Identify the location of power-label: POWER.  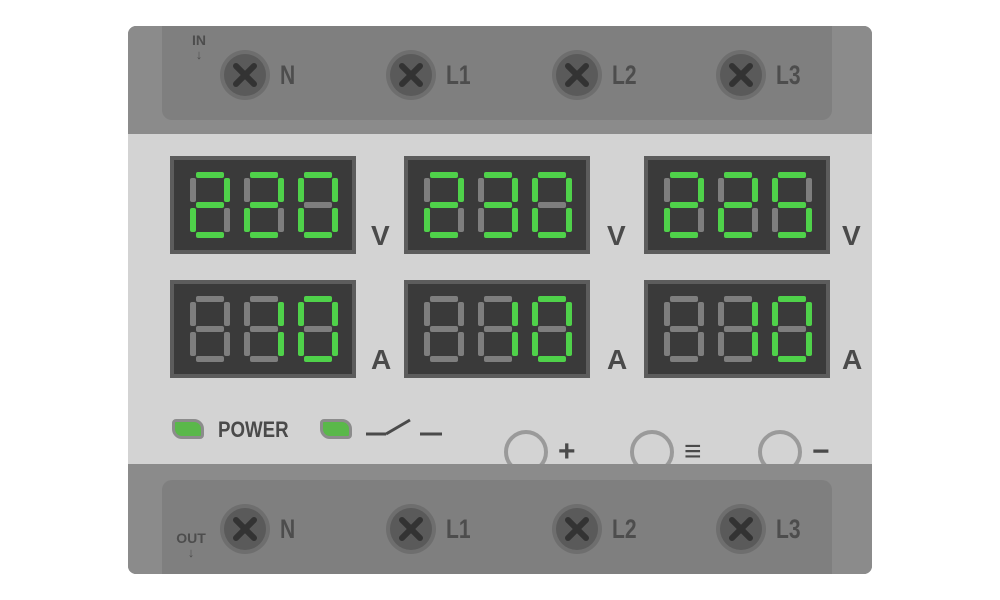
(253, 429).